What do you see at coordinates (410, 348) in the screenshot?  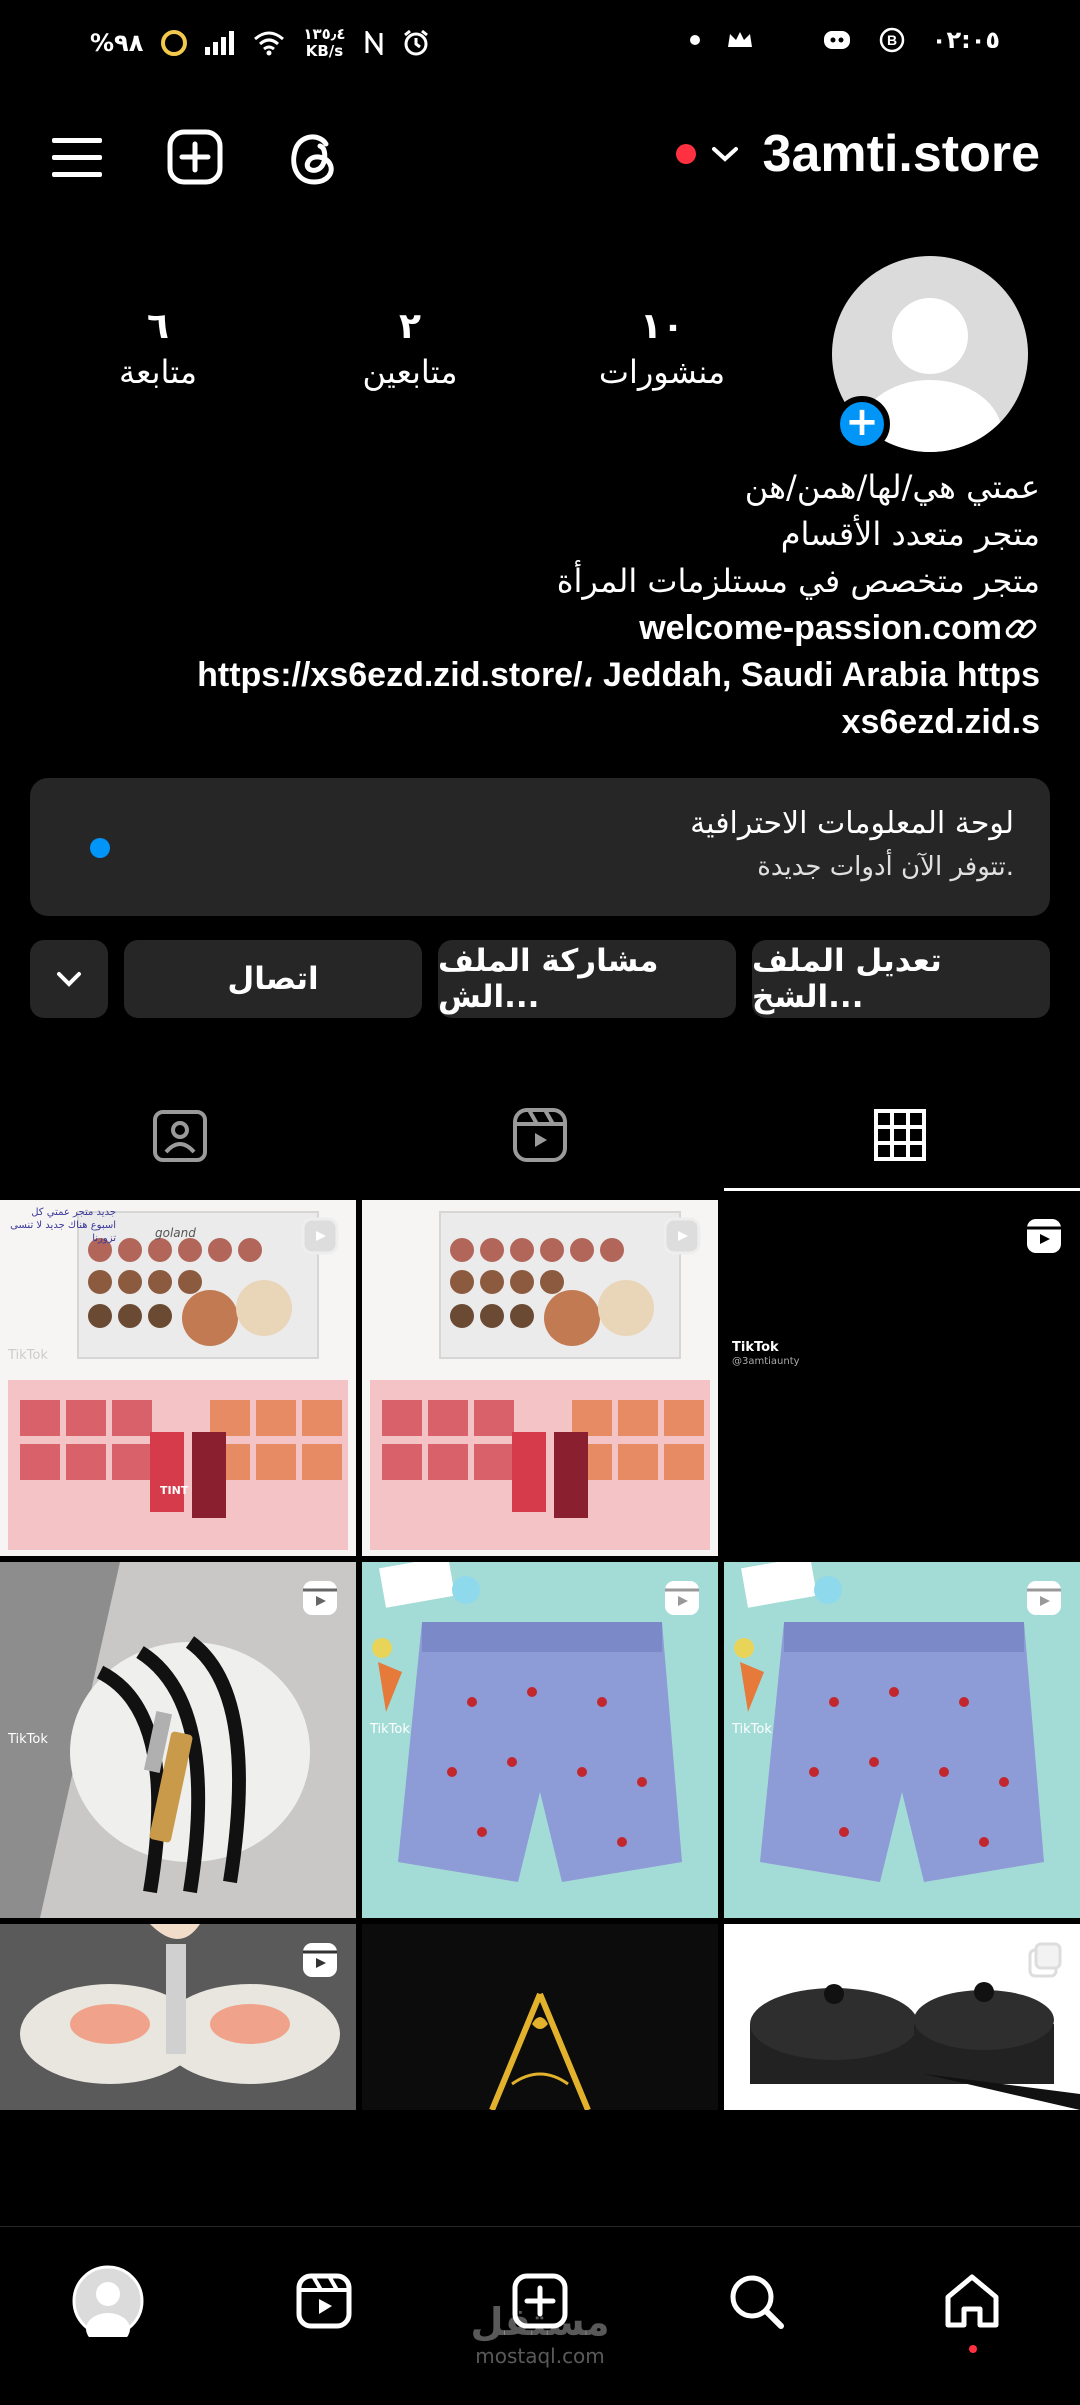 I see `stat-followers: ٢ متابعين` at bounding box center [410, 348].